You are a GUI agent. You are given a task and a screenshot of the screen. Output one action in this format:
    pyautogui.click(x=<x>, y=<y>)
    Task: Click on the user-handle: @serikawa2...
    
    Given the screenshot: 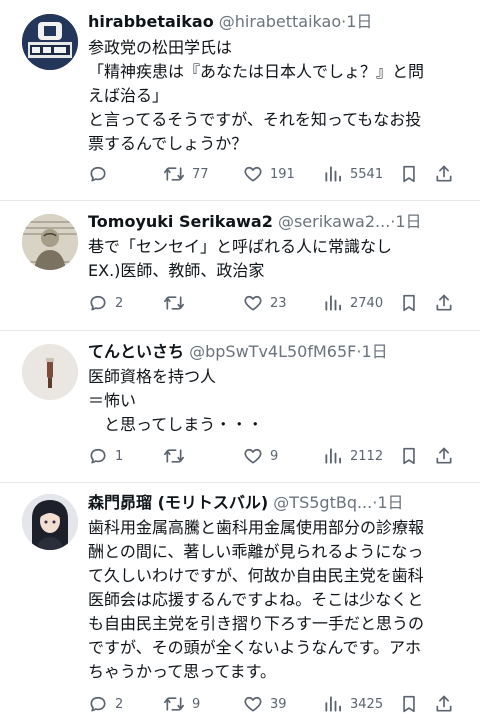 What is the action you would take?
    pyautogui.click(x=334, y=221)
    